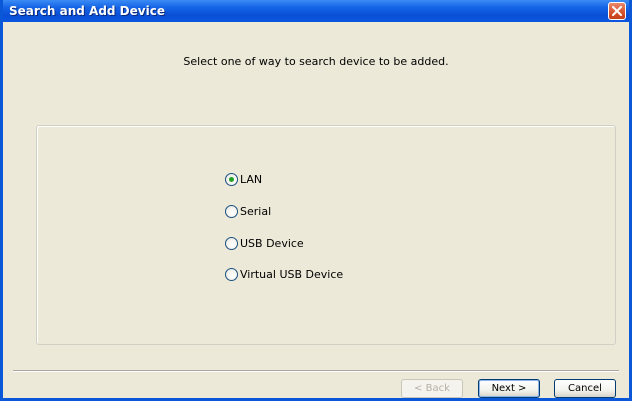 The height and width of the screenshot is (401, 632). I want to click on close-icon, so click(617, 11).